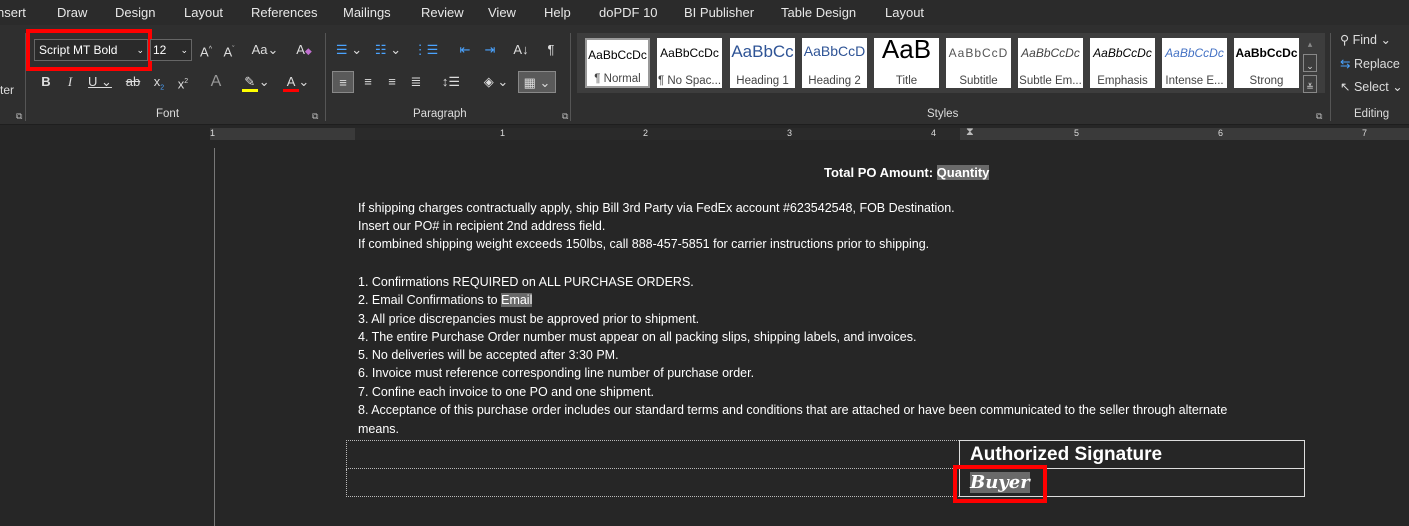 The height and width of the screenshot is (526, 1409). Describe the element at coordinates (970, 132) in the screenshot. I see `indent-marker-icon: ⧗` at that location.